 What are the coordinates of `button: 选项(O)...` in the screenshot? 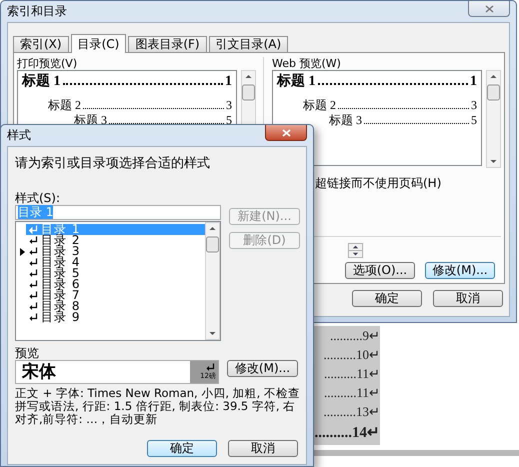 It's located at (380, 270).